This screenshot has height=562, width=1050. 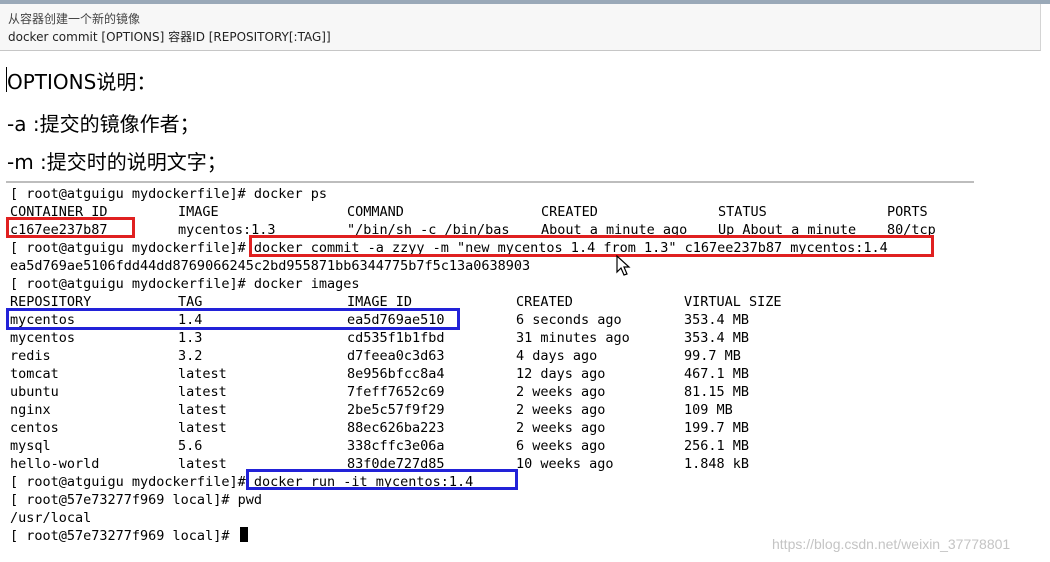 I want to click on ps-header-command: COMMAND, so click(x=375, y=212).